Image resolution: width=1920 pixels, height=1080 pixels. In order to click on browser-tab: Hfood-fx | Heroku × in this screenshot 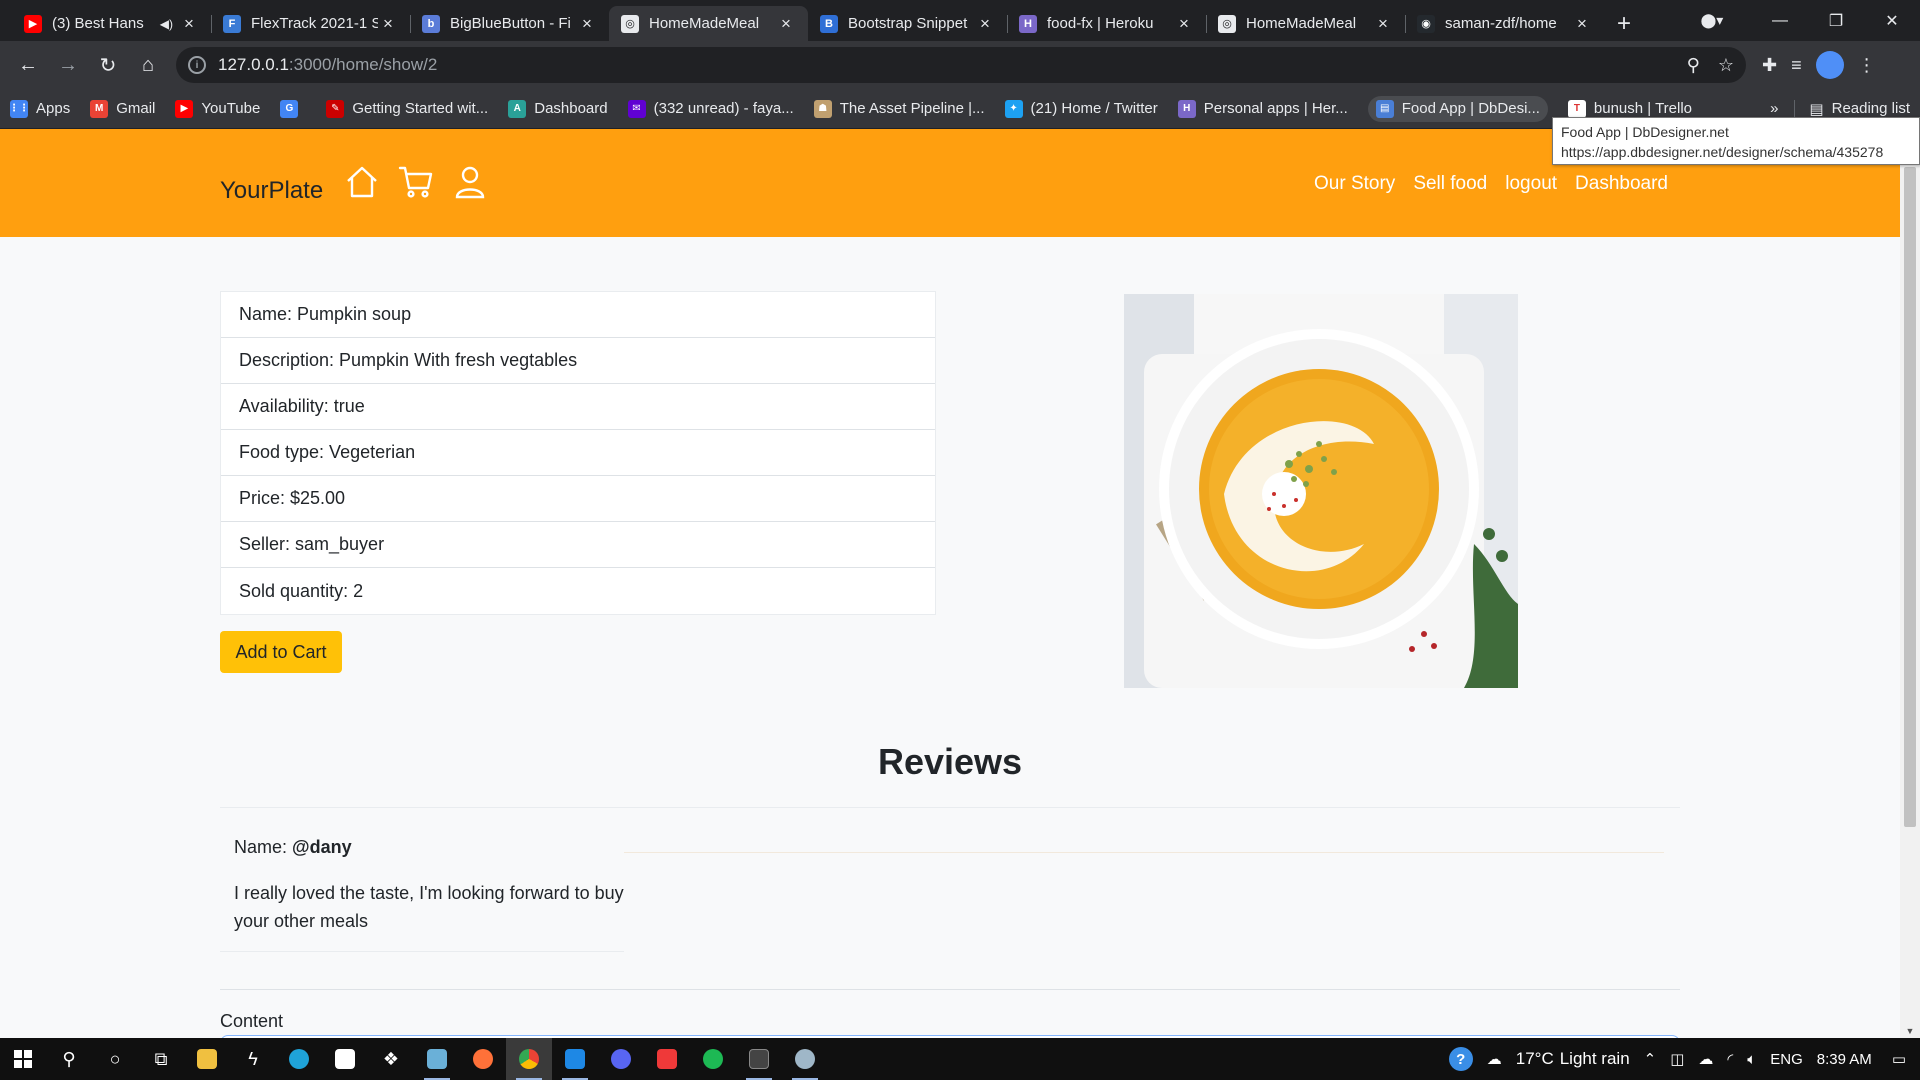, I will do `click(1106, 23)`.